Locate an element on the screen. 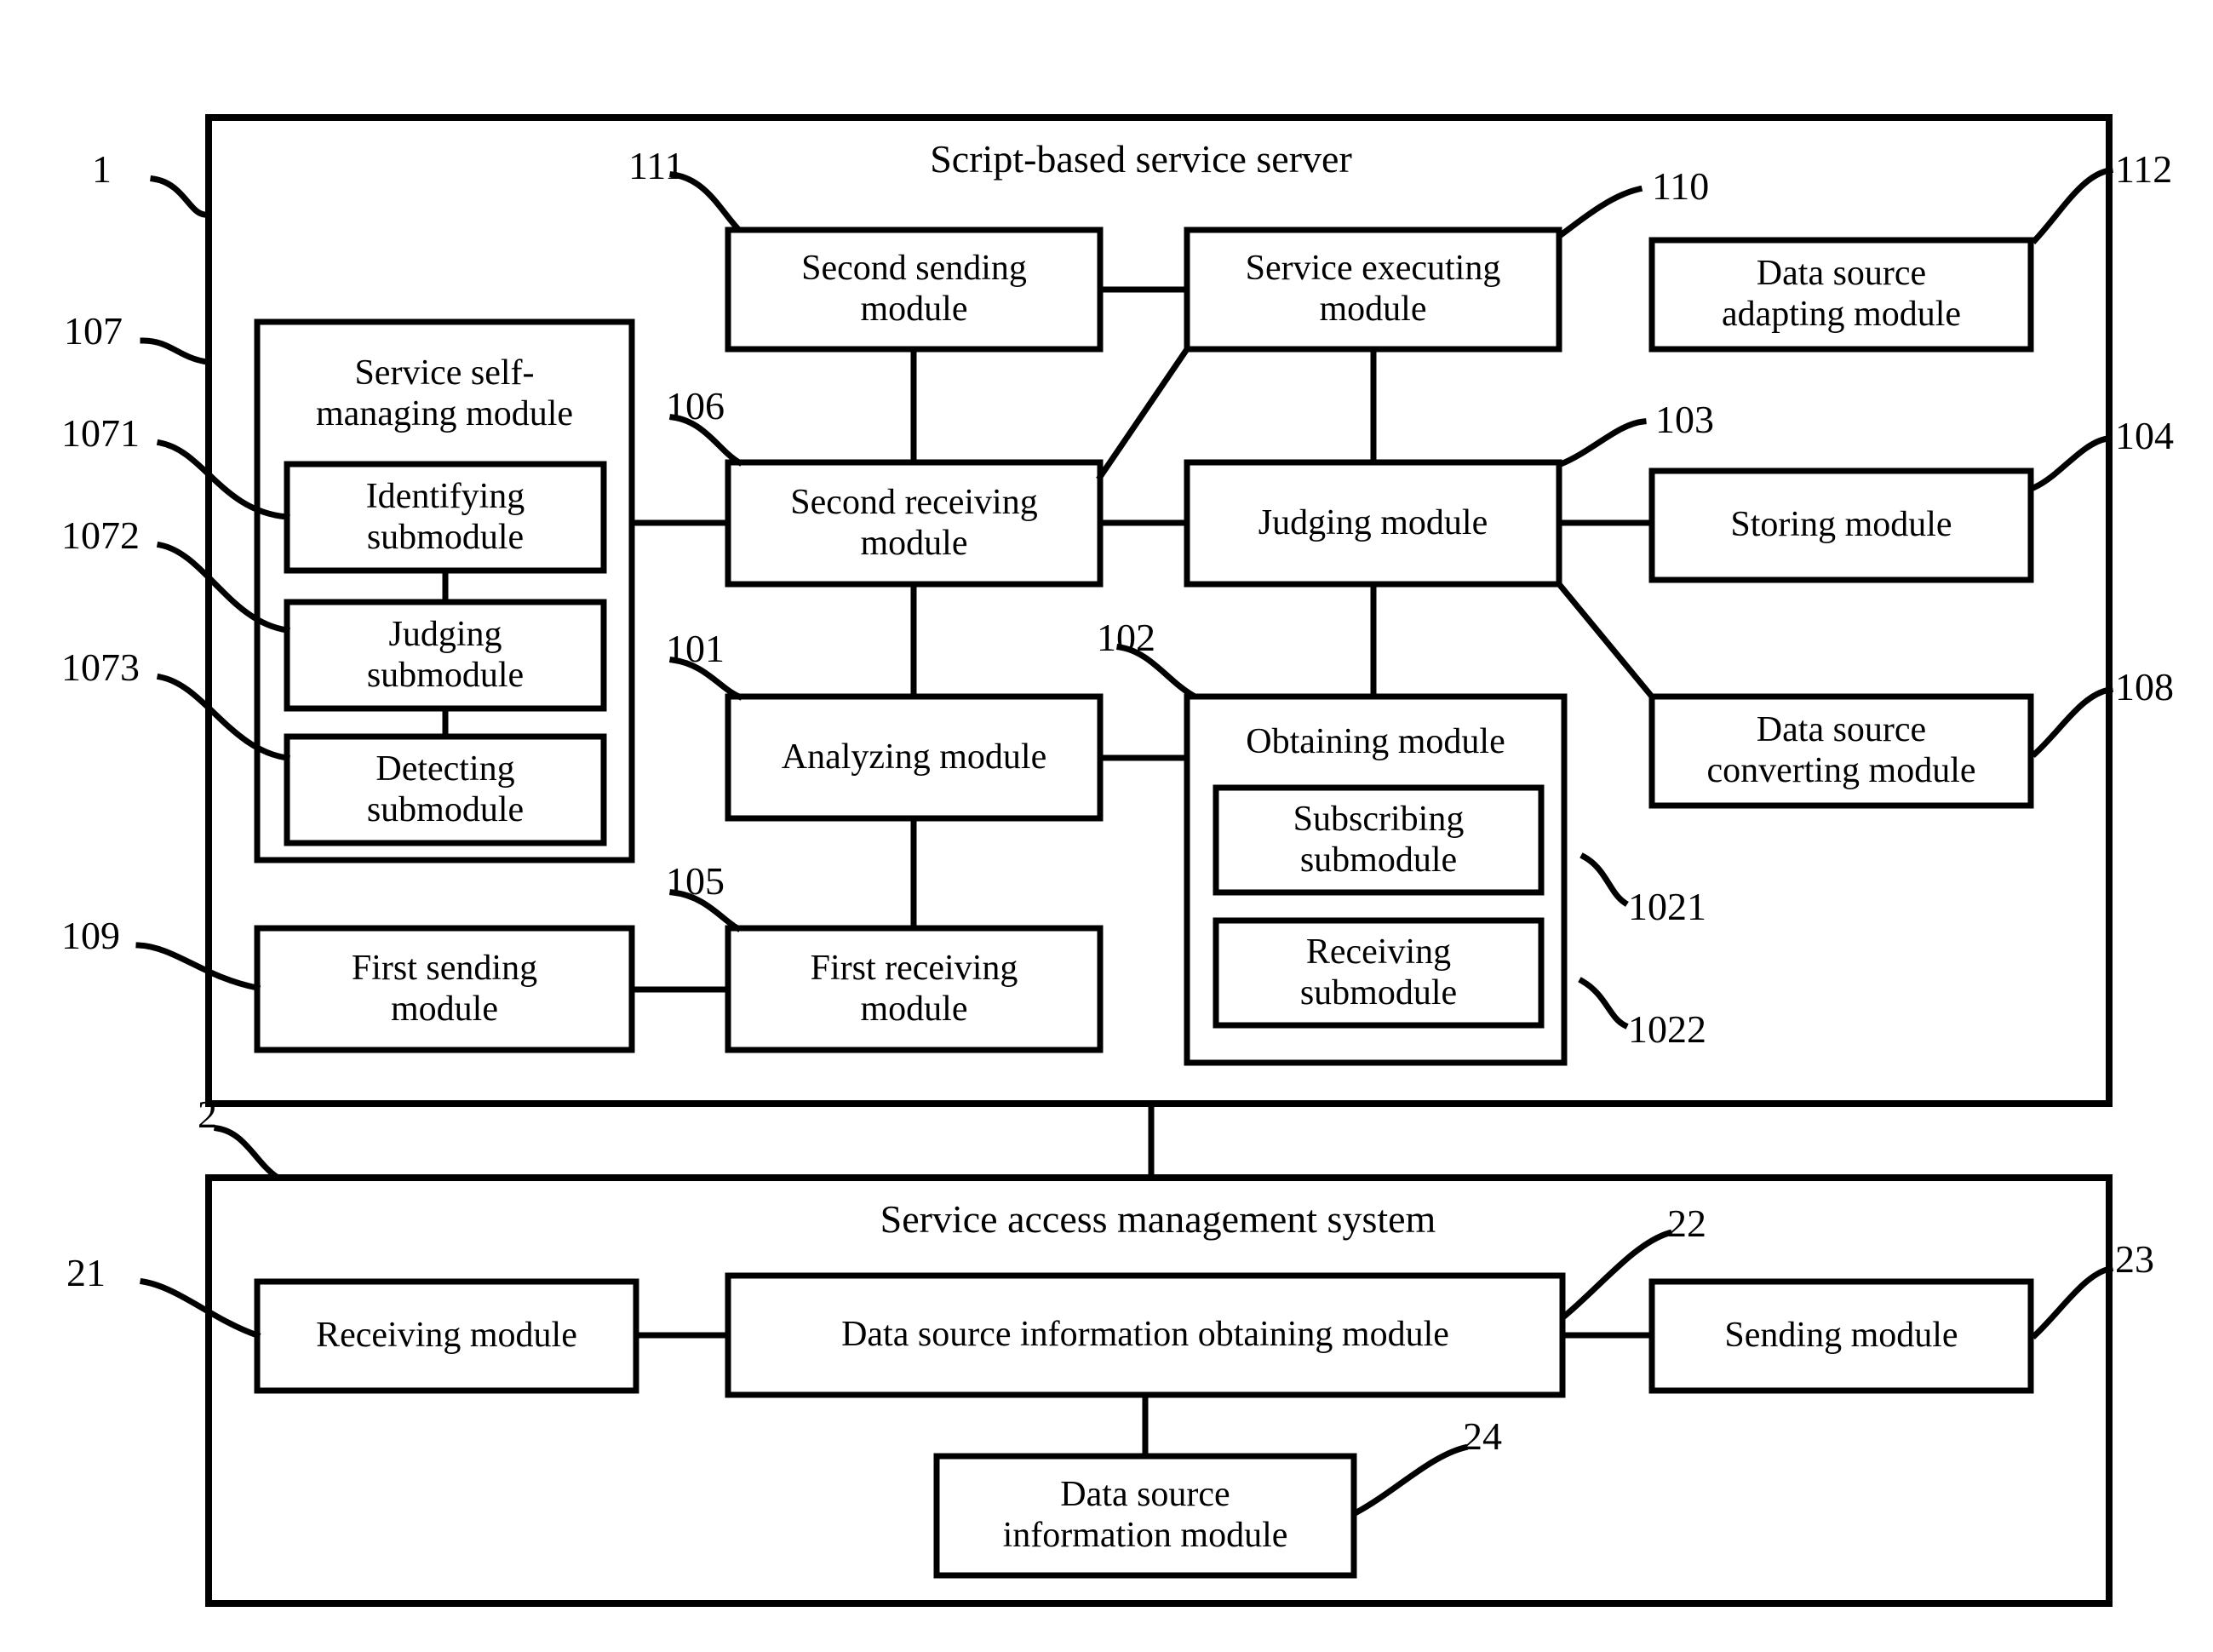 Image resolution: width=2213 pixels, height=1652 pixels. box-data-source-converting-module is located at coordinates (1841, 751).